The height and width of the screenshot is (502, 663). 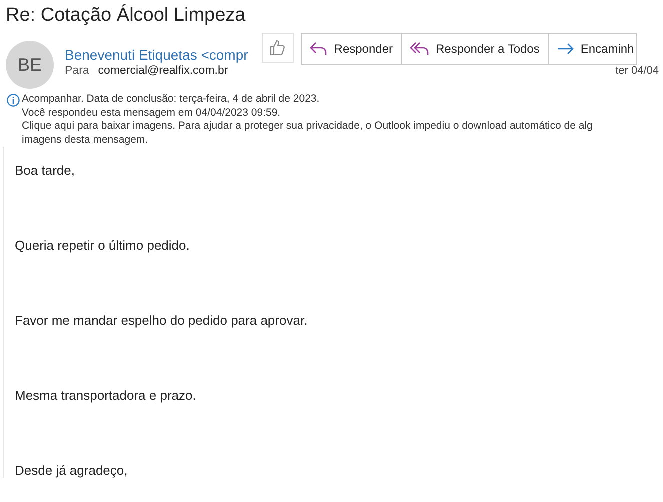 I want to click on reply-icon, so click(x=319, y=49).